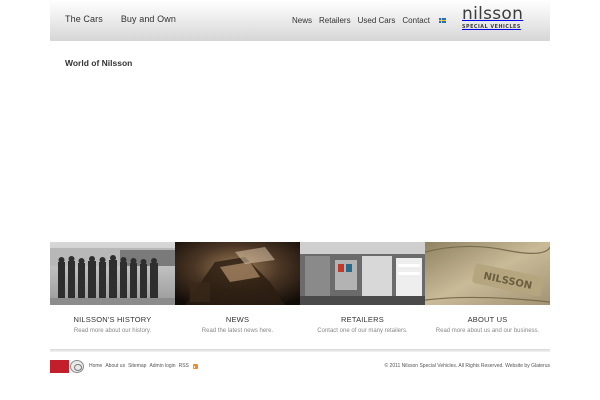 The width and height of the screenshot is (600, 400). What do you see at coordinates (95, 366) in the screenshot?
I see `footer-link-home: Home` at bounding box center [95, 366].